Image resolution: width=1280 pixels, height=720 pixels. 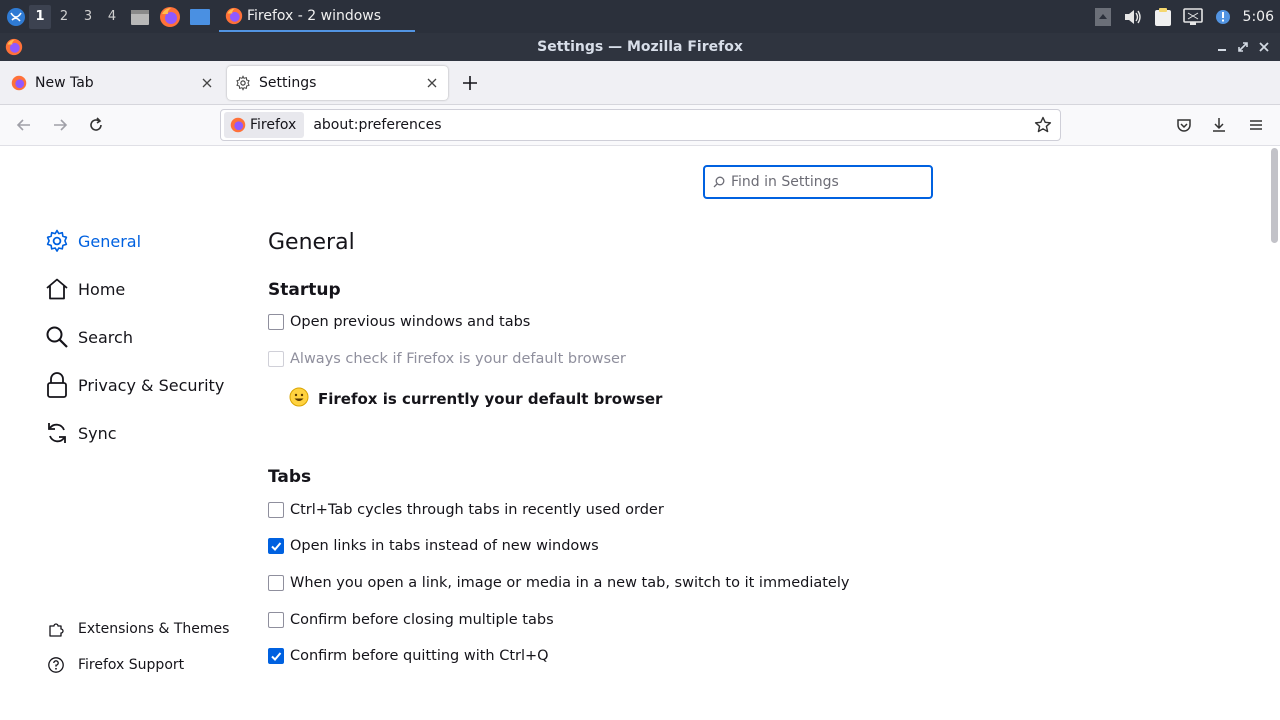 What do you see at coordinates (24, 125) in the screenshot?
I see `back-button` at bounding box center [24, 125].